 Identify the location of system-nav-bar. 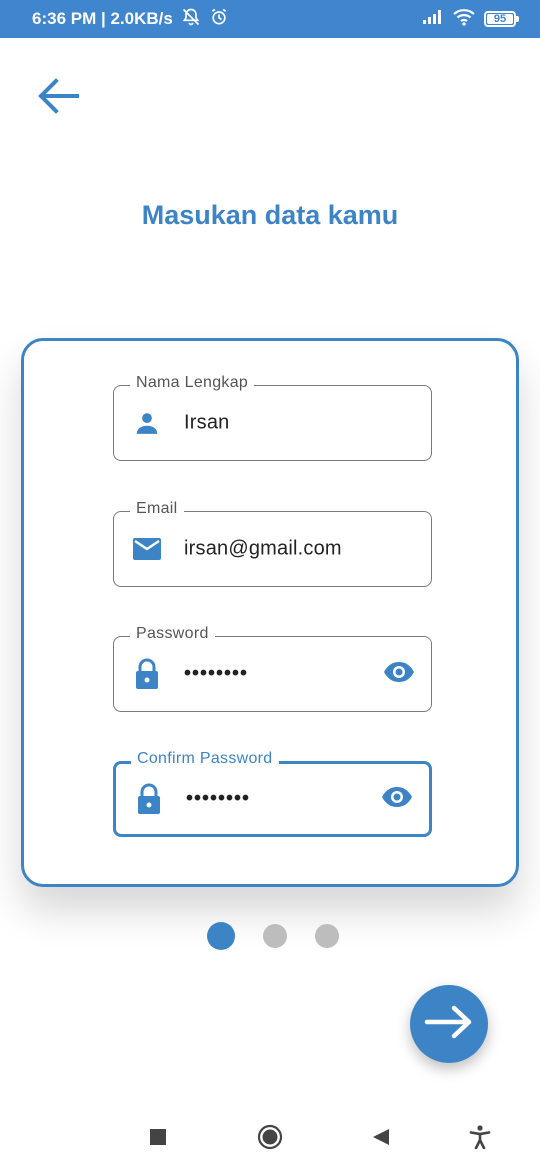
(270, 1137).